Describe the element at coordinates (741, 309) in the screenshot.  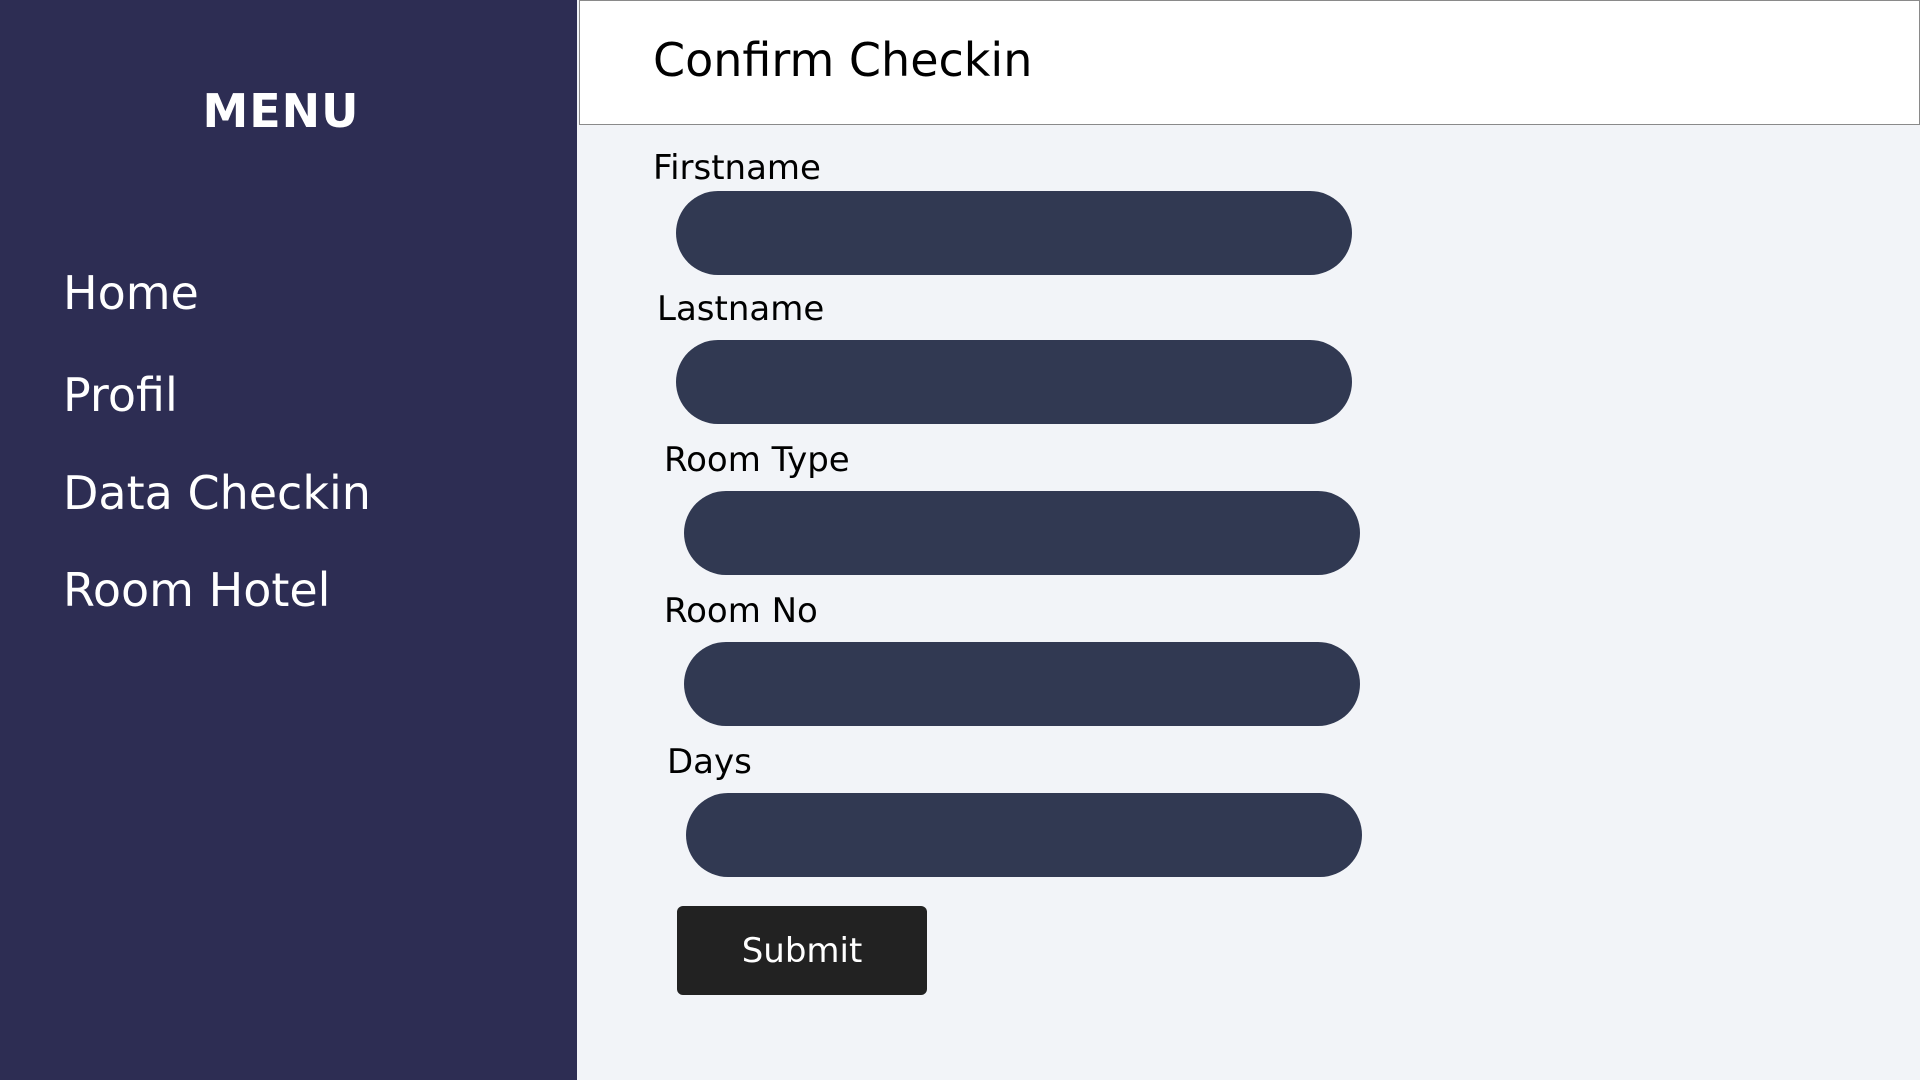
I see `lastname-label: Lastname` at that location.